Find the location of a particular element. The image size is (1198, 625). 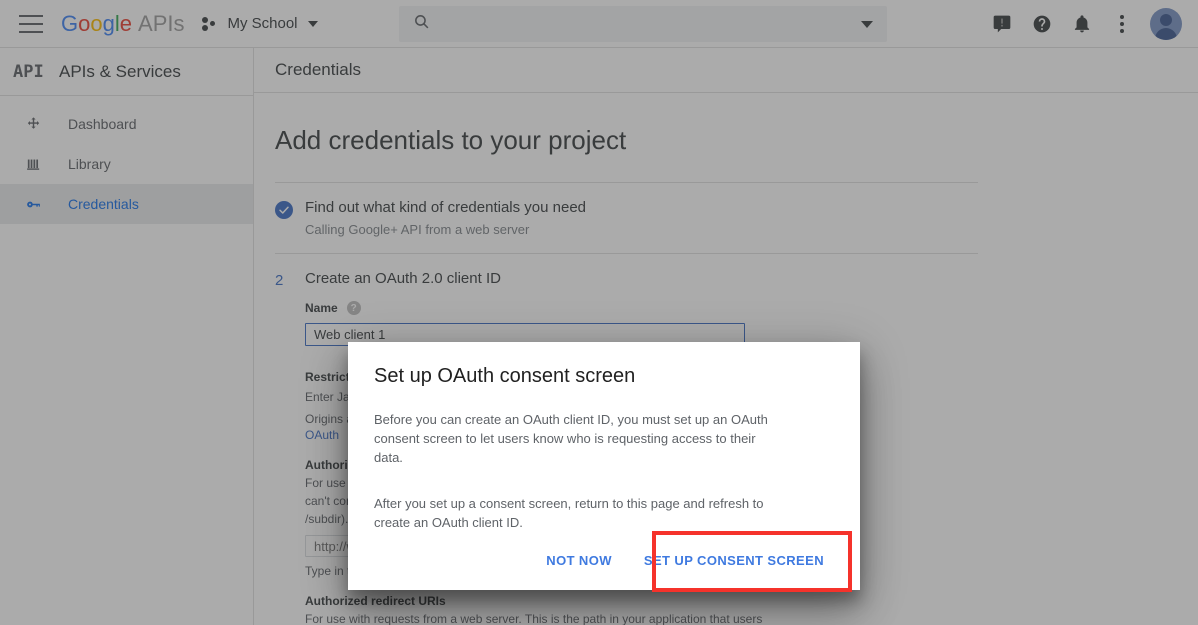

set-up-consent-screen-button: SET UP CONSENT SCREEN is located at coordinates (734, 560).